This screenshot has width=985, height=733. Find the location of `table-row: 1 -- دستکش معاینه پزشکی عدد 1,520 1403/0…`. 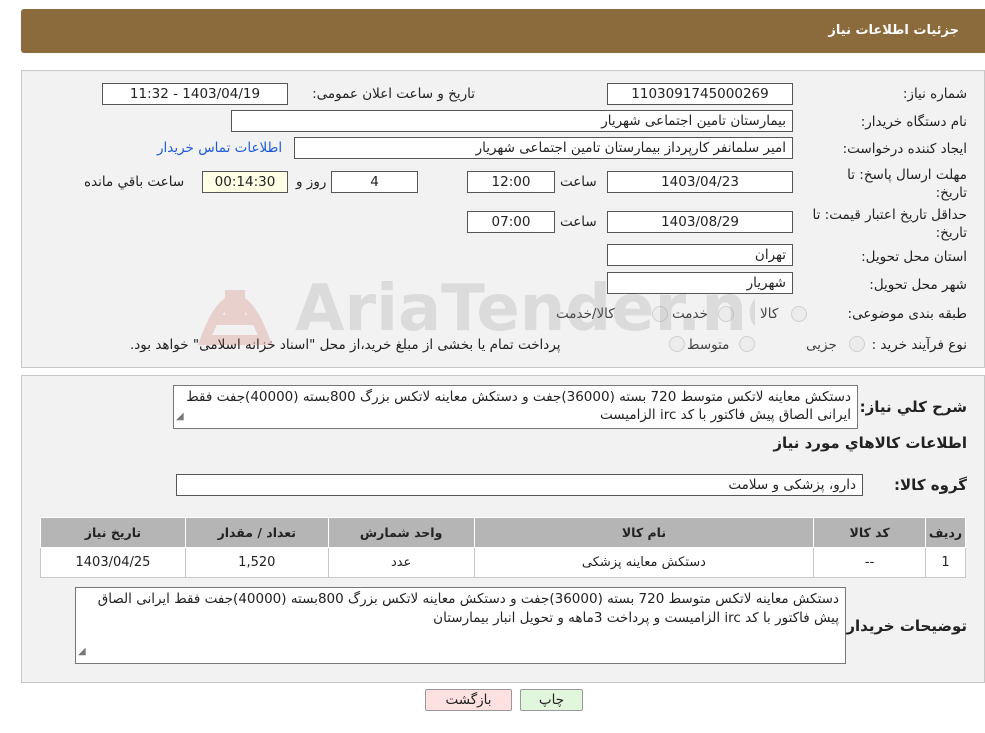

table-row: 1 -- دستکش معاینه پزشکی عدد 1,520 1403/0… is located at coordinates (503, 562).